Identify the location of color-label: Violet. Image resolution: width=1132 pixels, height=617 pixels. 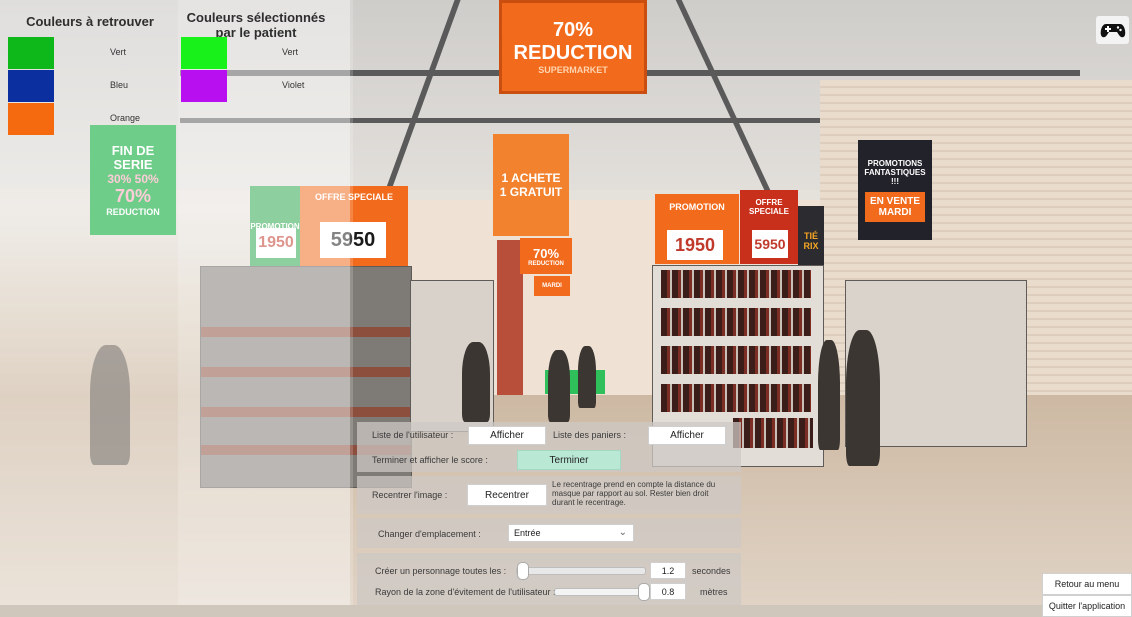
(293, 85).